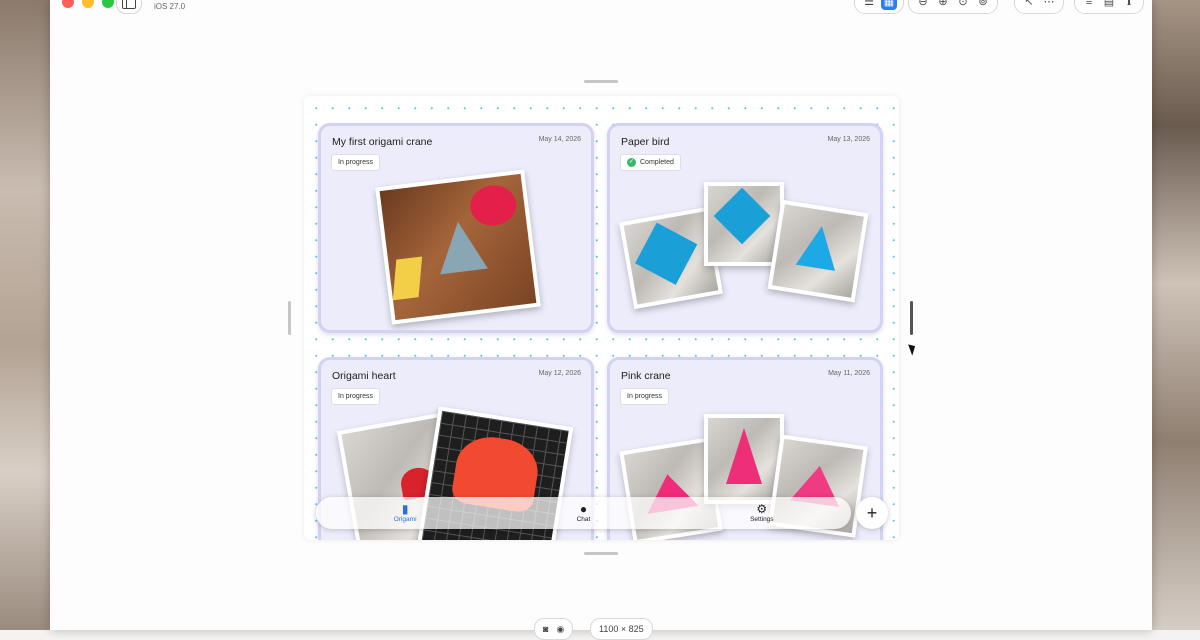  I want to click on settings-sliders-icon: ≡, so click(1089, 5).